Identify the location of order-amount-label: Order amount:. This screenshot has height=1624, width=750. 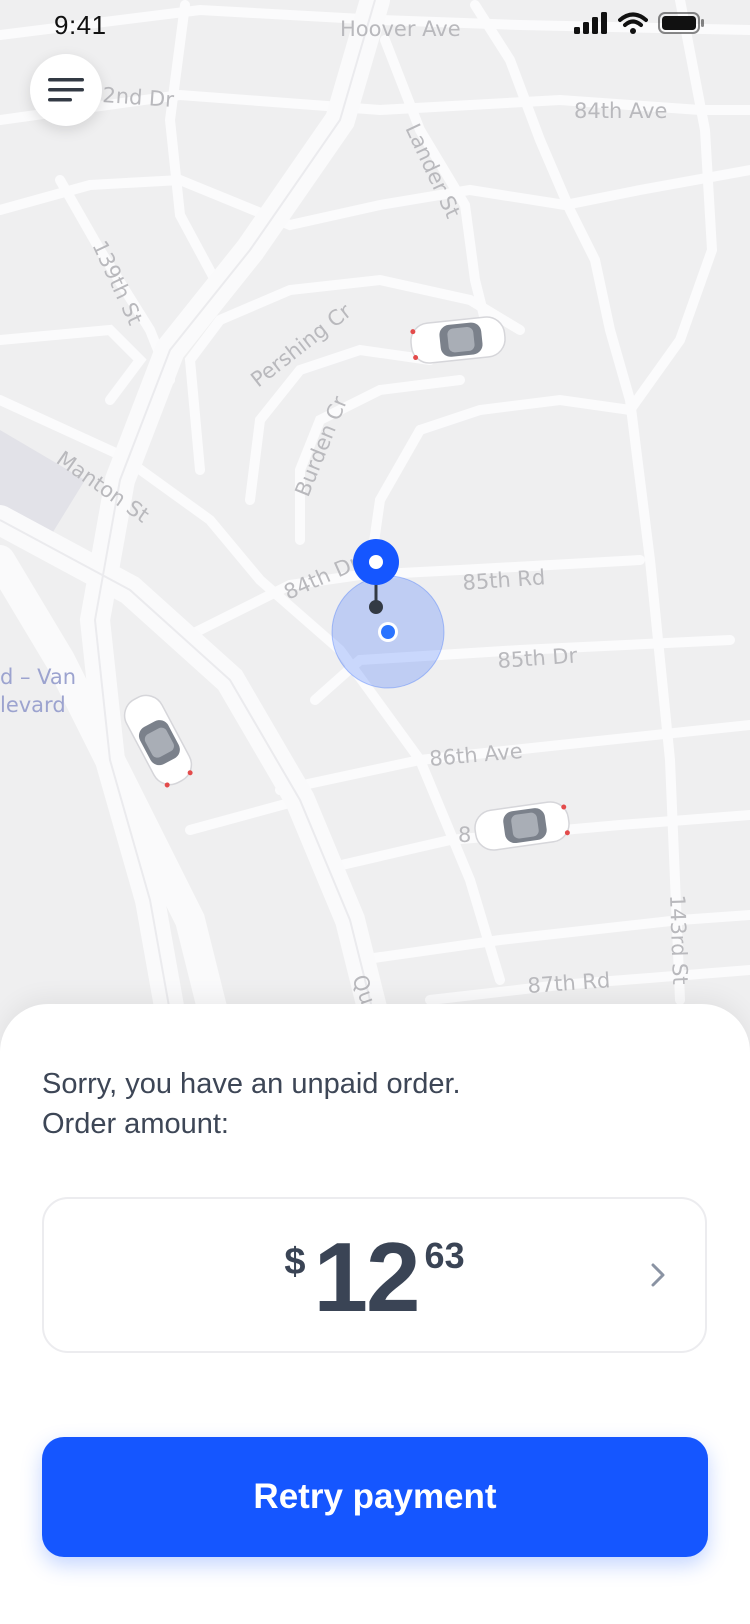
(135, 1124).